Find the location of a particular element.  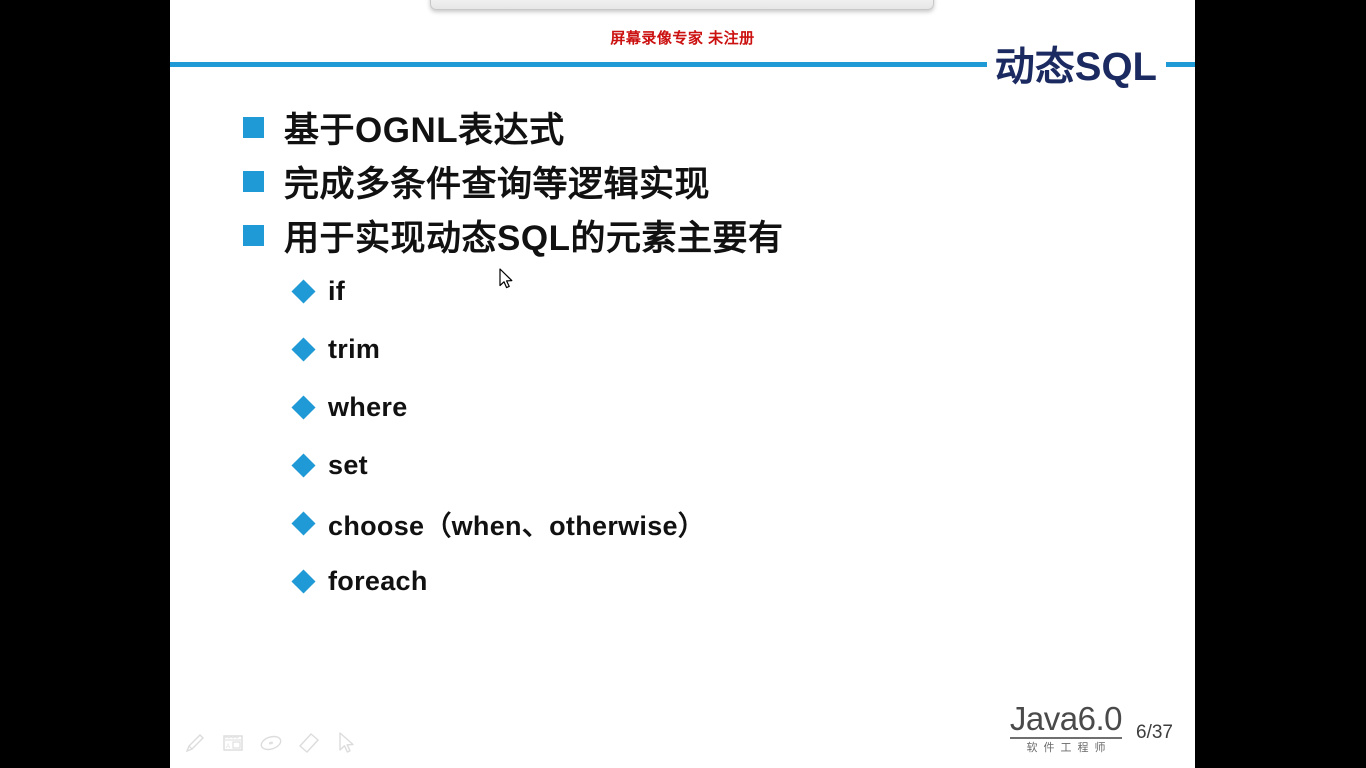

screen-marker-icon: A is located at coordinates (233, 743).